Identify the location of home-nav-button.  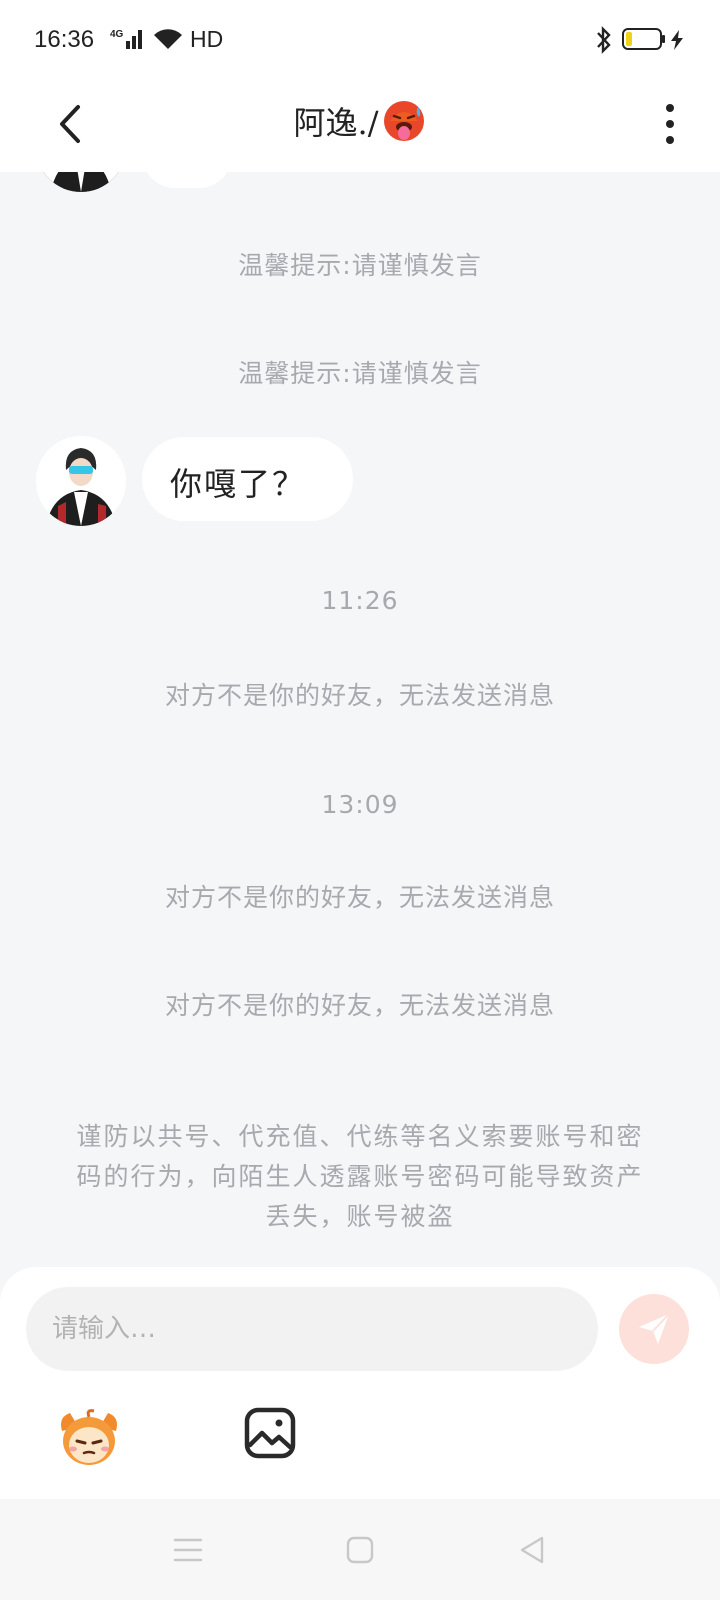
(360, 1550).